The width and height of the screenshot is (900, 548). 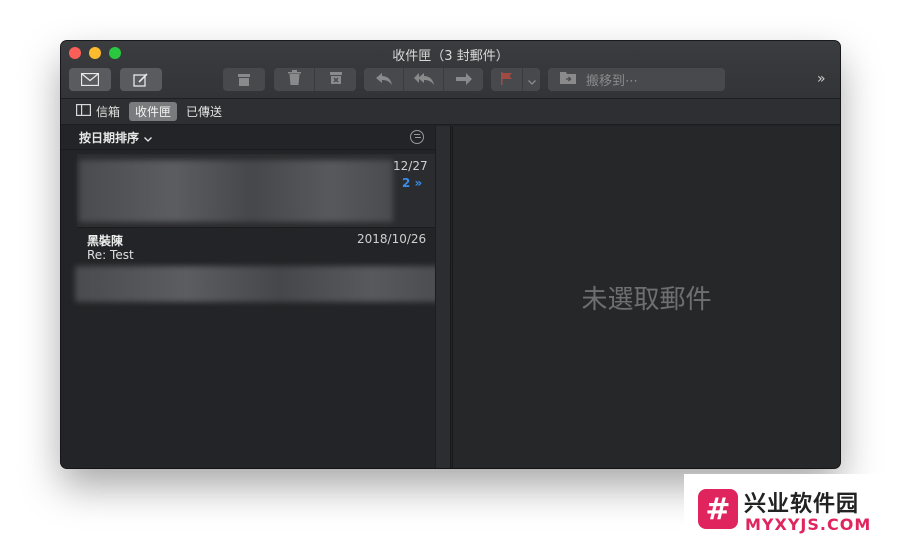 I want to click on delete-junk-group, so click(x=315, y=79).